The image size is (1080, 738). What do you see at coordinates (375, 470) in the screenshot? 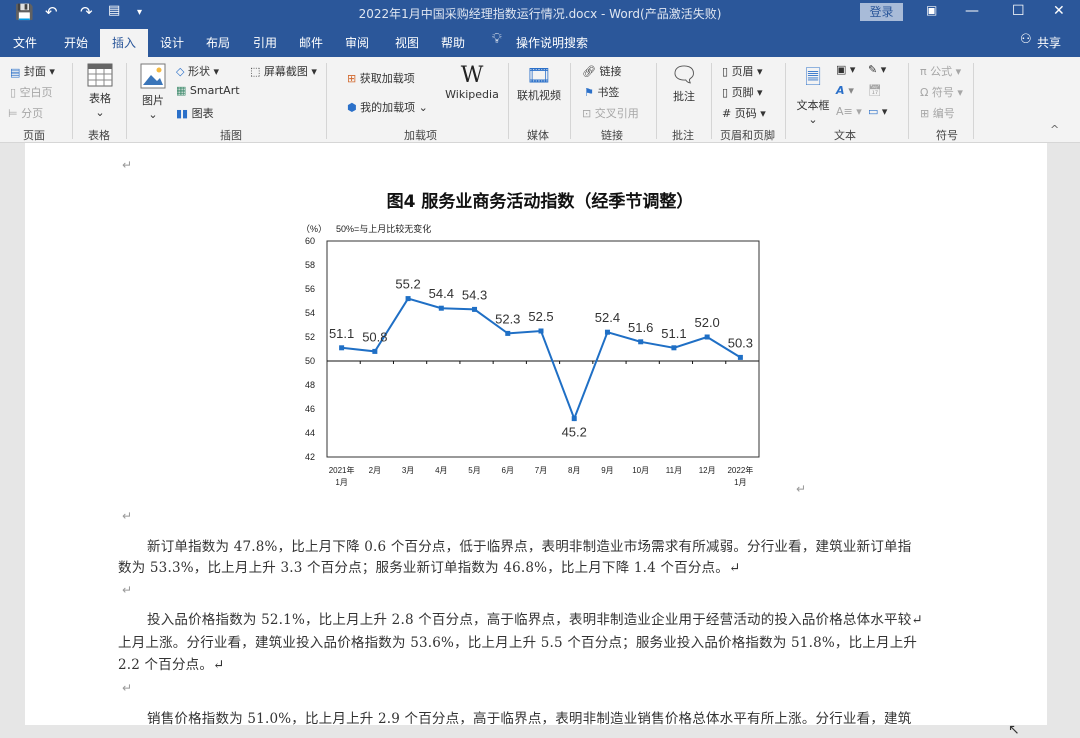
I see `x-tick-label: 2月` at bounding box center [375, 470].